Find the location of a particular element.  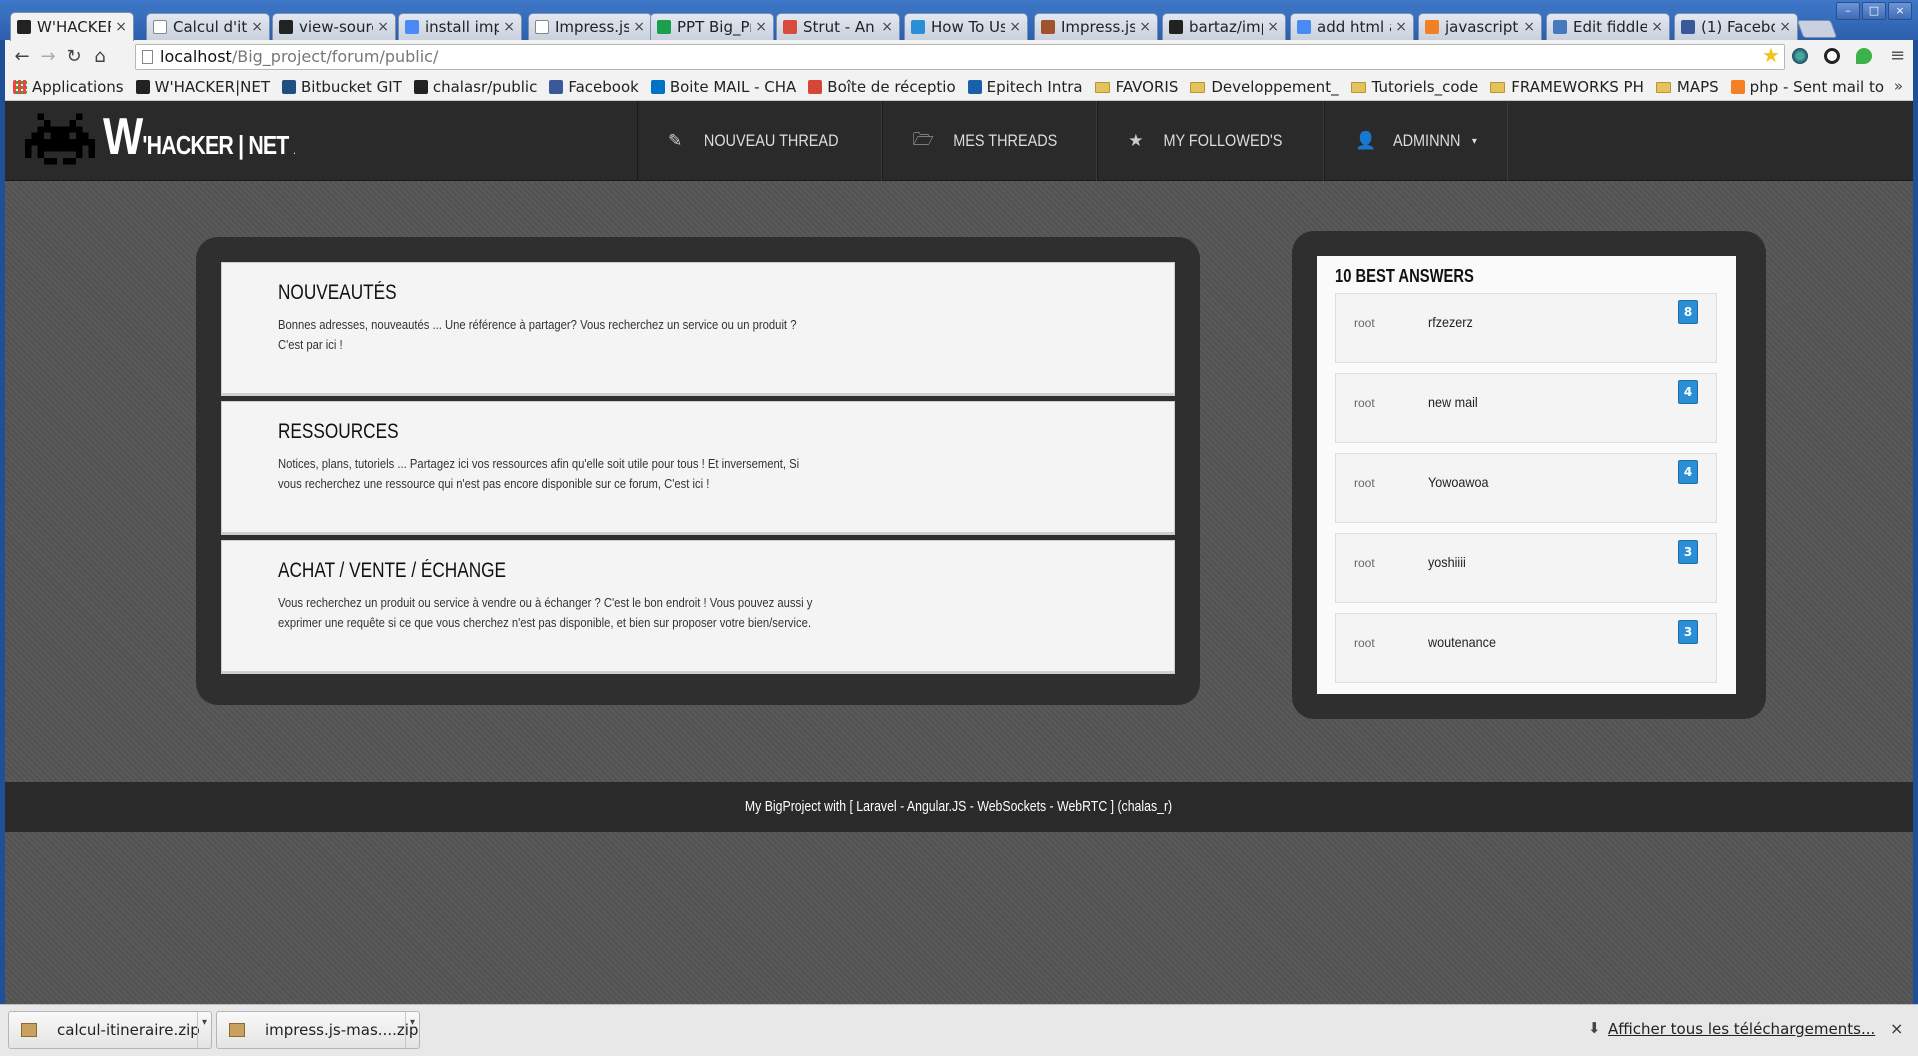

close-downloads-bar-icon: × is located at coordinates (1896, 1028).